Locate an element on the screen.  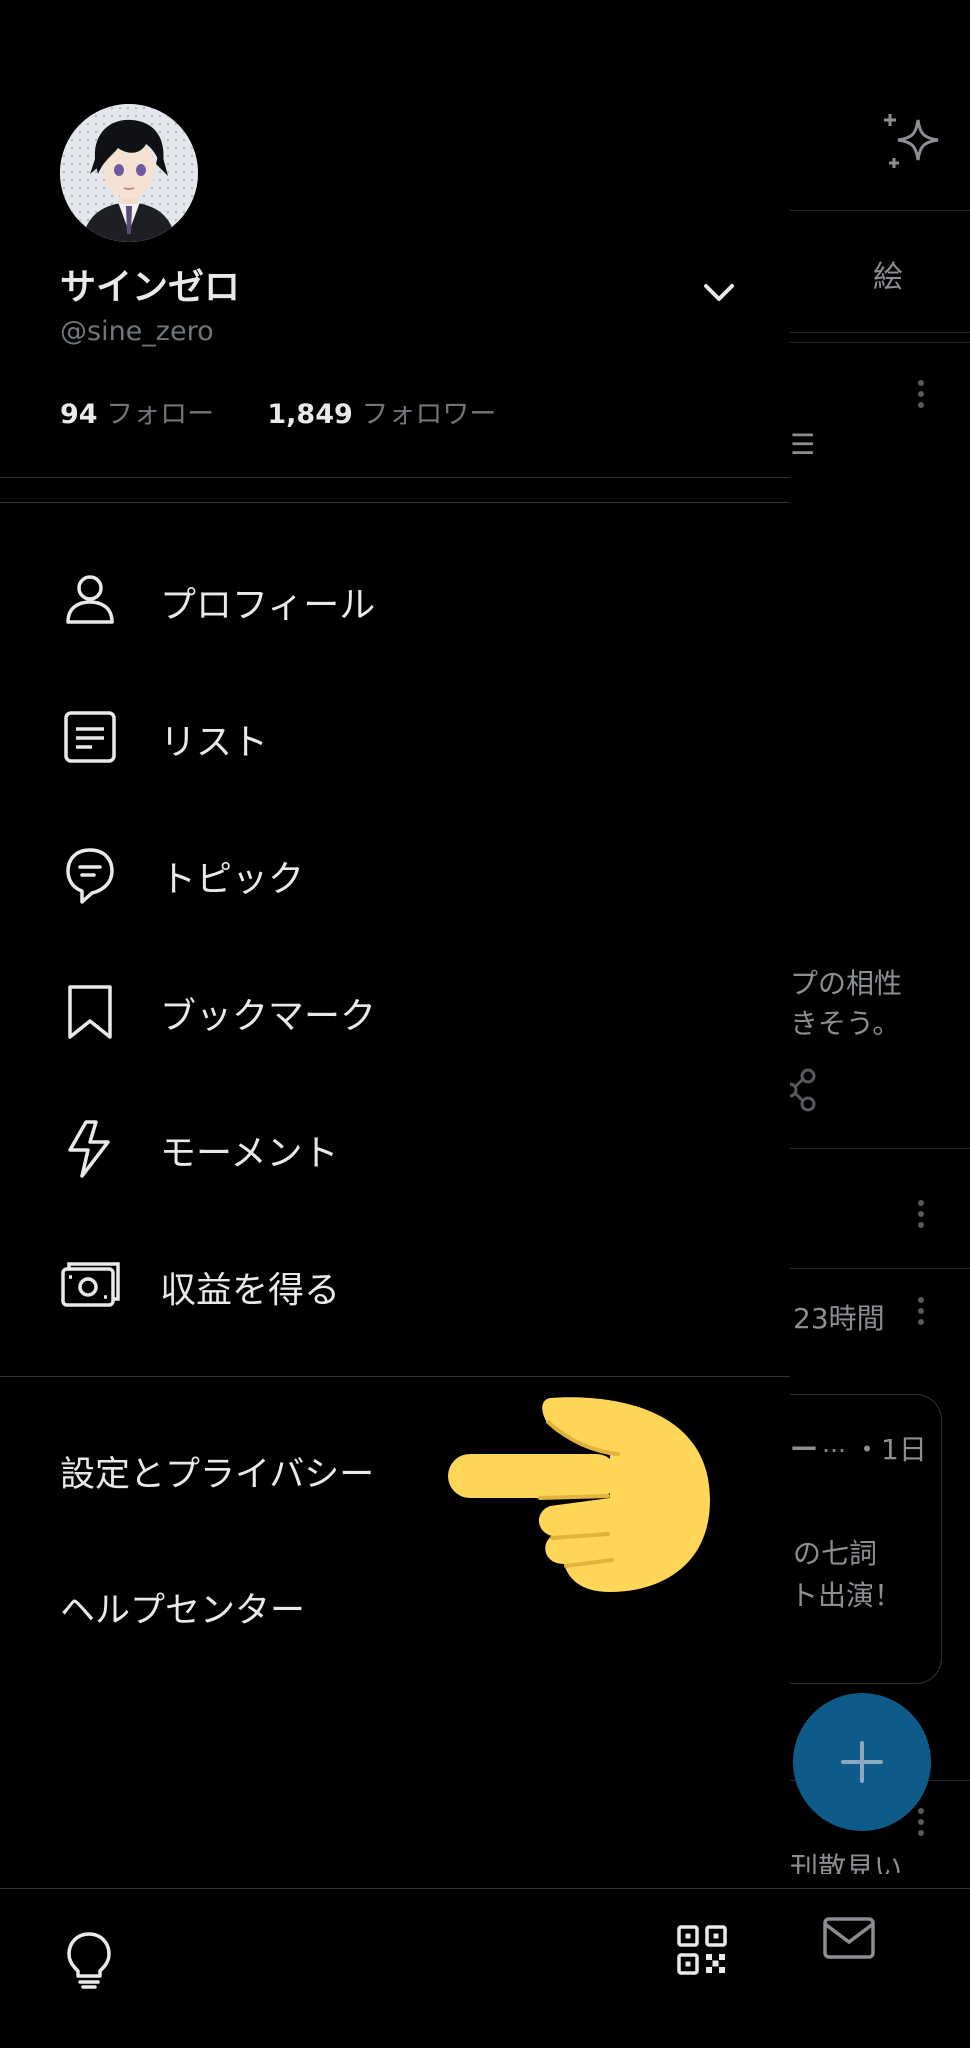
settings-and-privacy-link: 設定とプライバシー is located at coordinates (217, 1471).